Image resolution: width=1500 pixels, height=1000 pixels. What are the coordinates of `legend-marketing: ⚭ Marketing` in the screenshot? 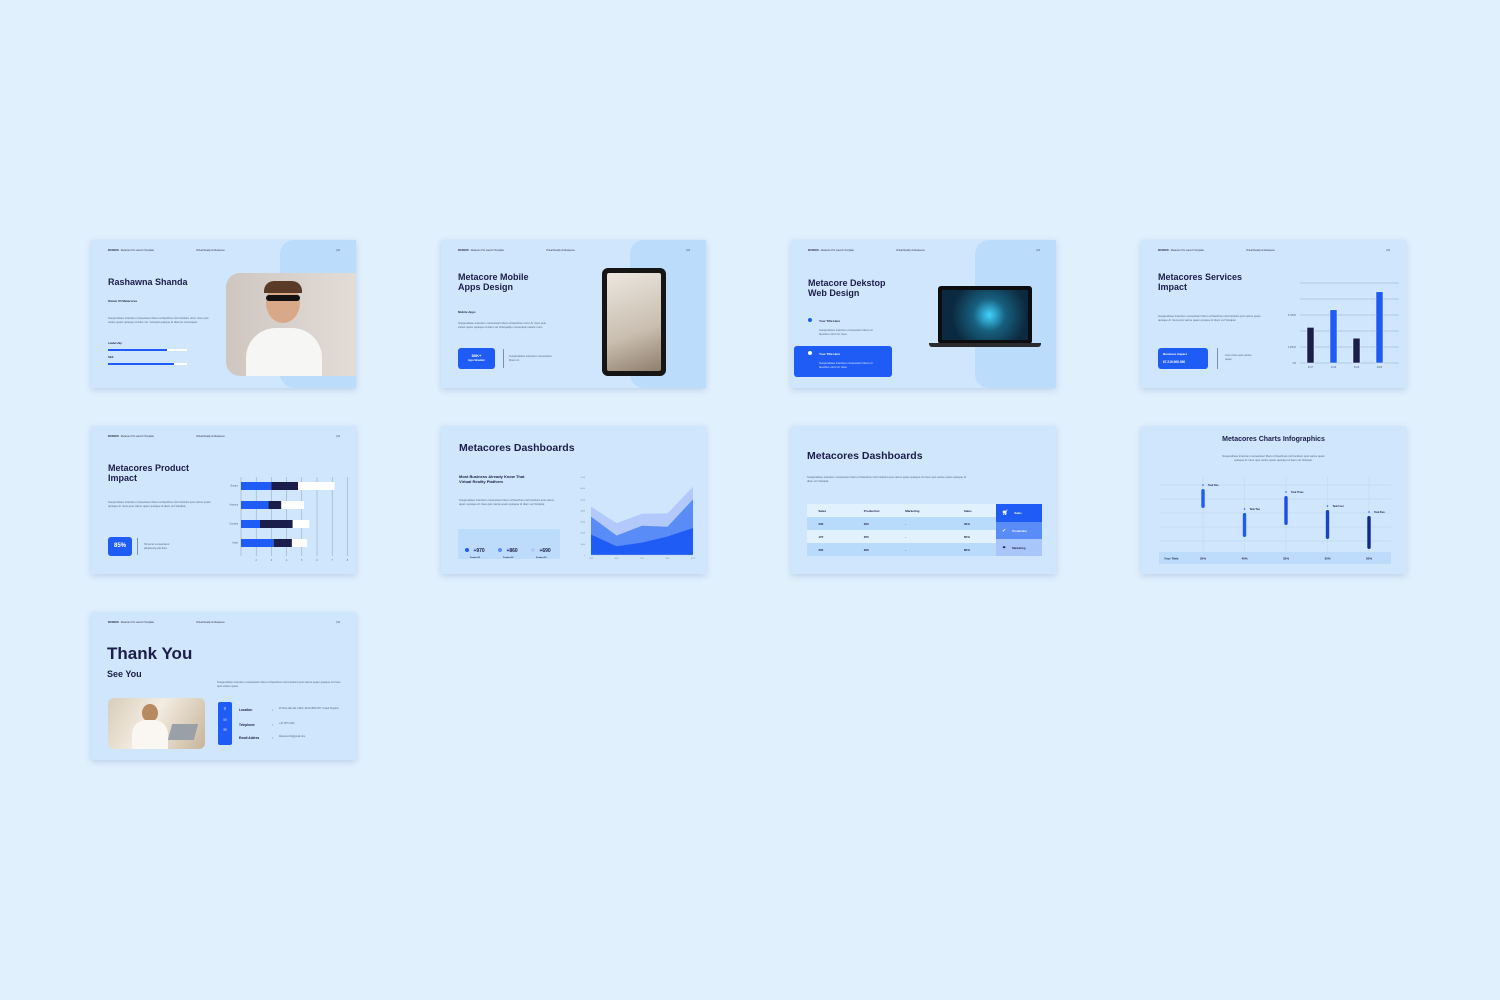 It's located at (1019, 547).